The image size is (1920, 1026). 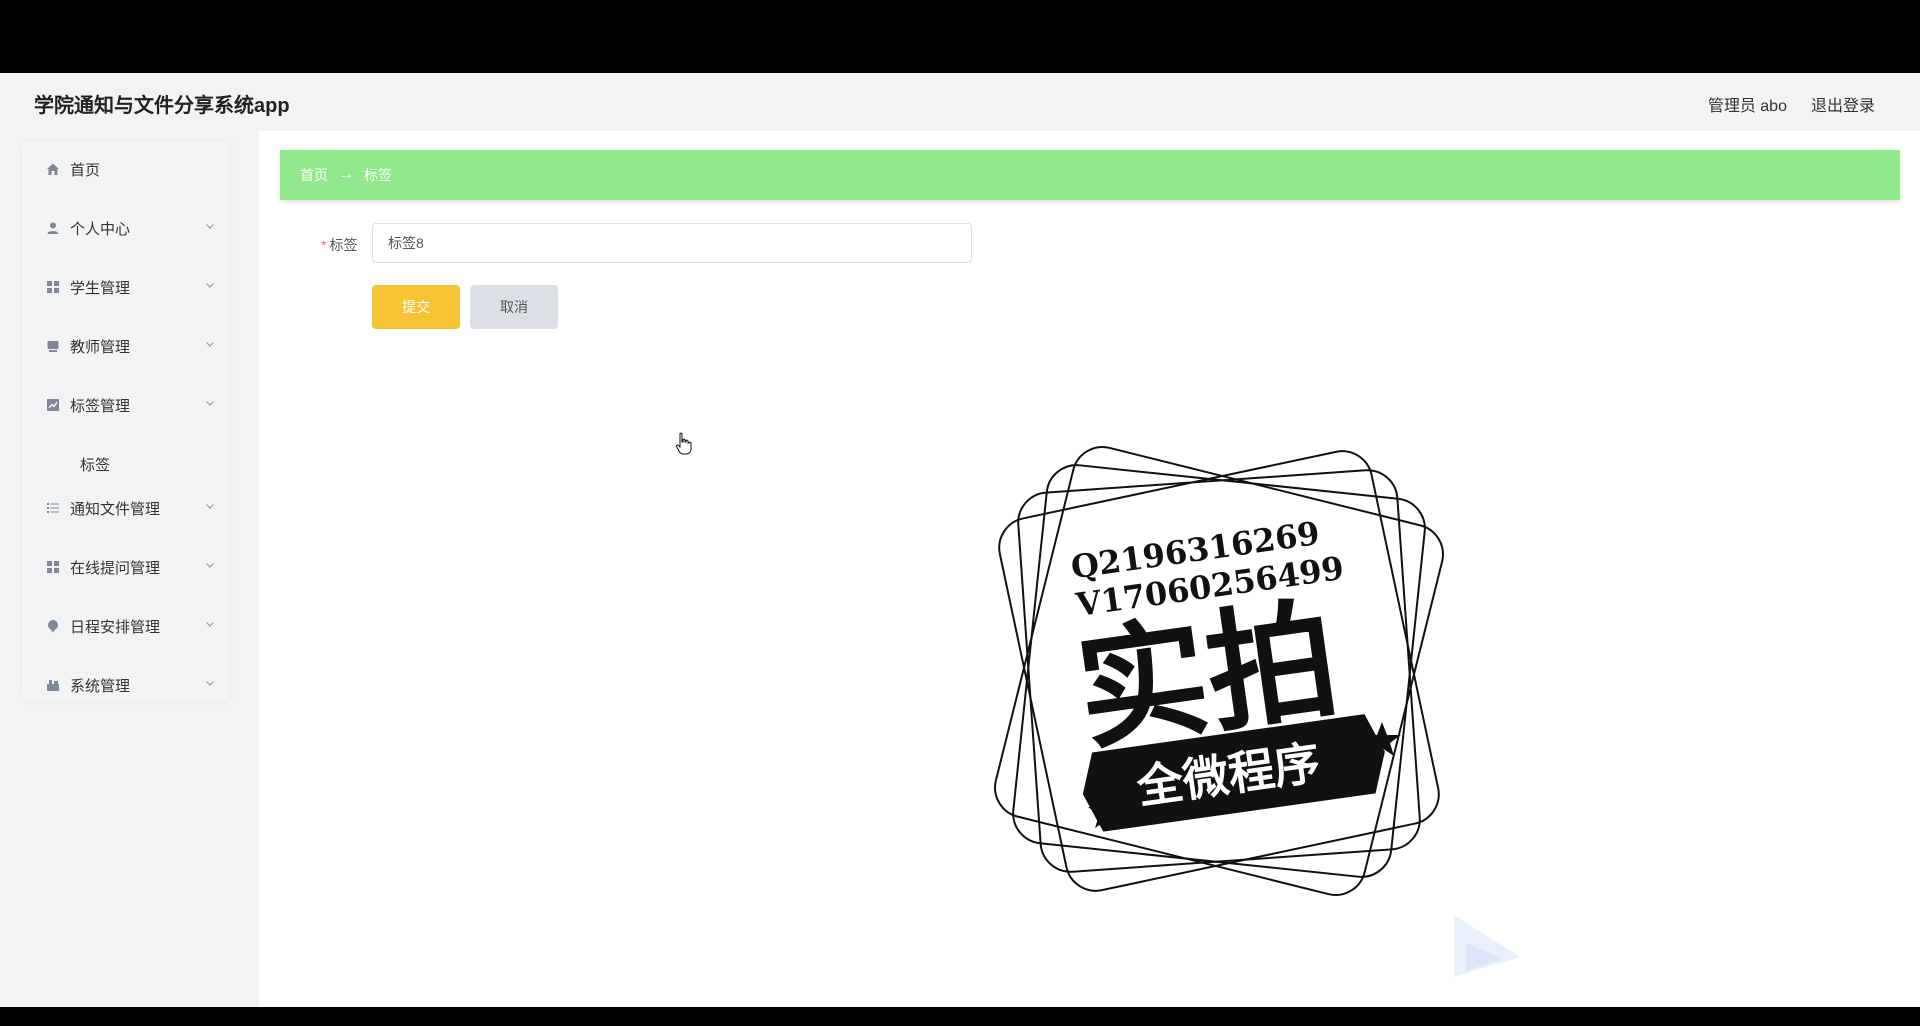 What do you see at coordinates (1791, 104) in the screenshot?
I see `header-actions: 管理员 abo 退出登录` at bounding box center [1791, 104].